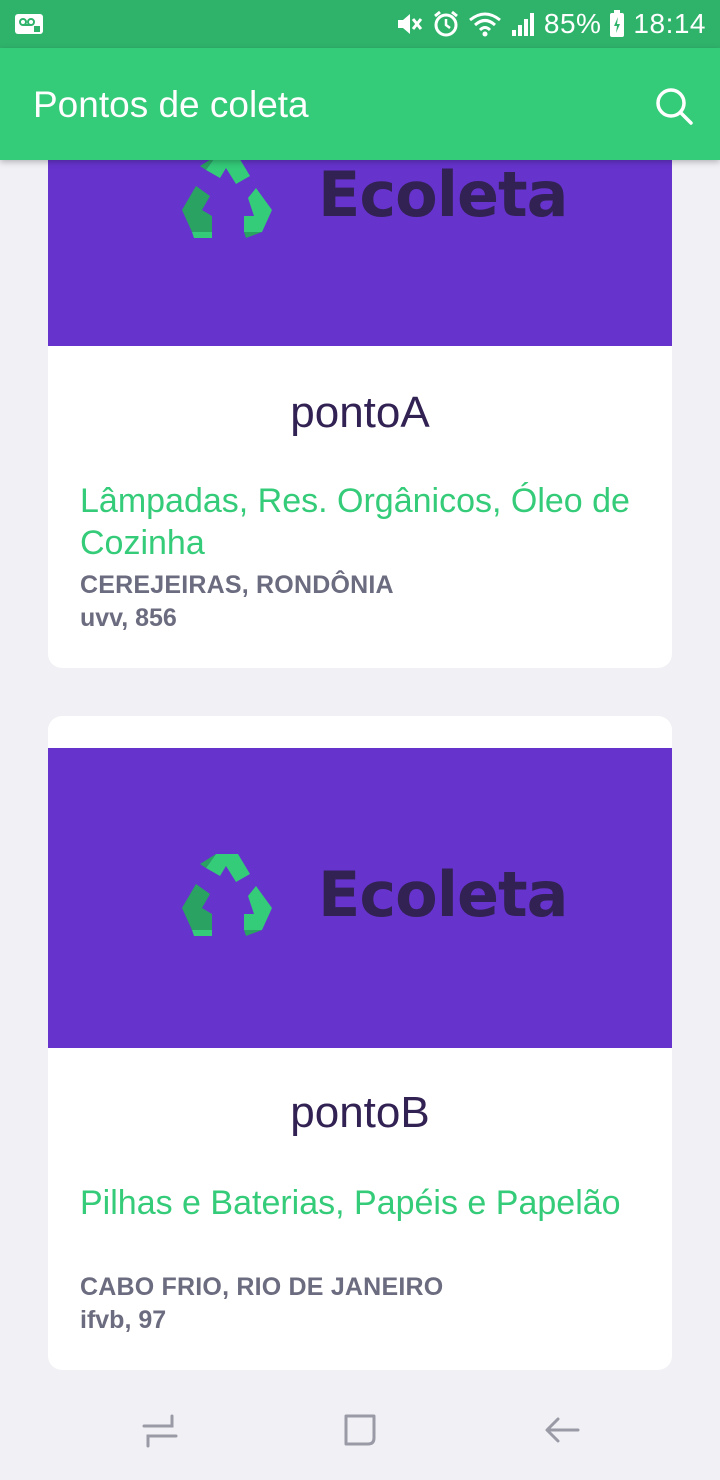 The width and height of the screenshot is (720, 1480). What do you see at coordinates (617, 23) in the screenshot?
I see `battery-charging-icon` at bounding box center [617, 23].